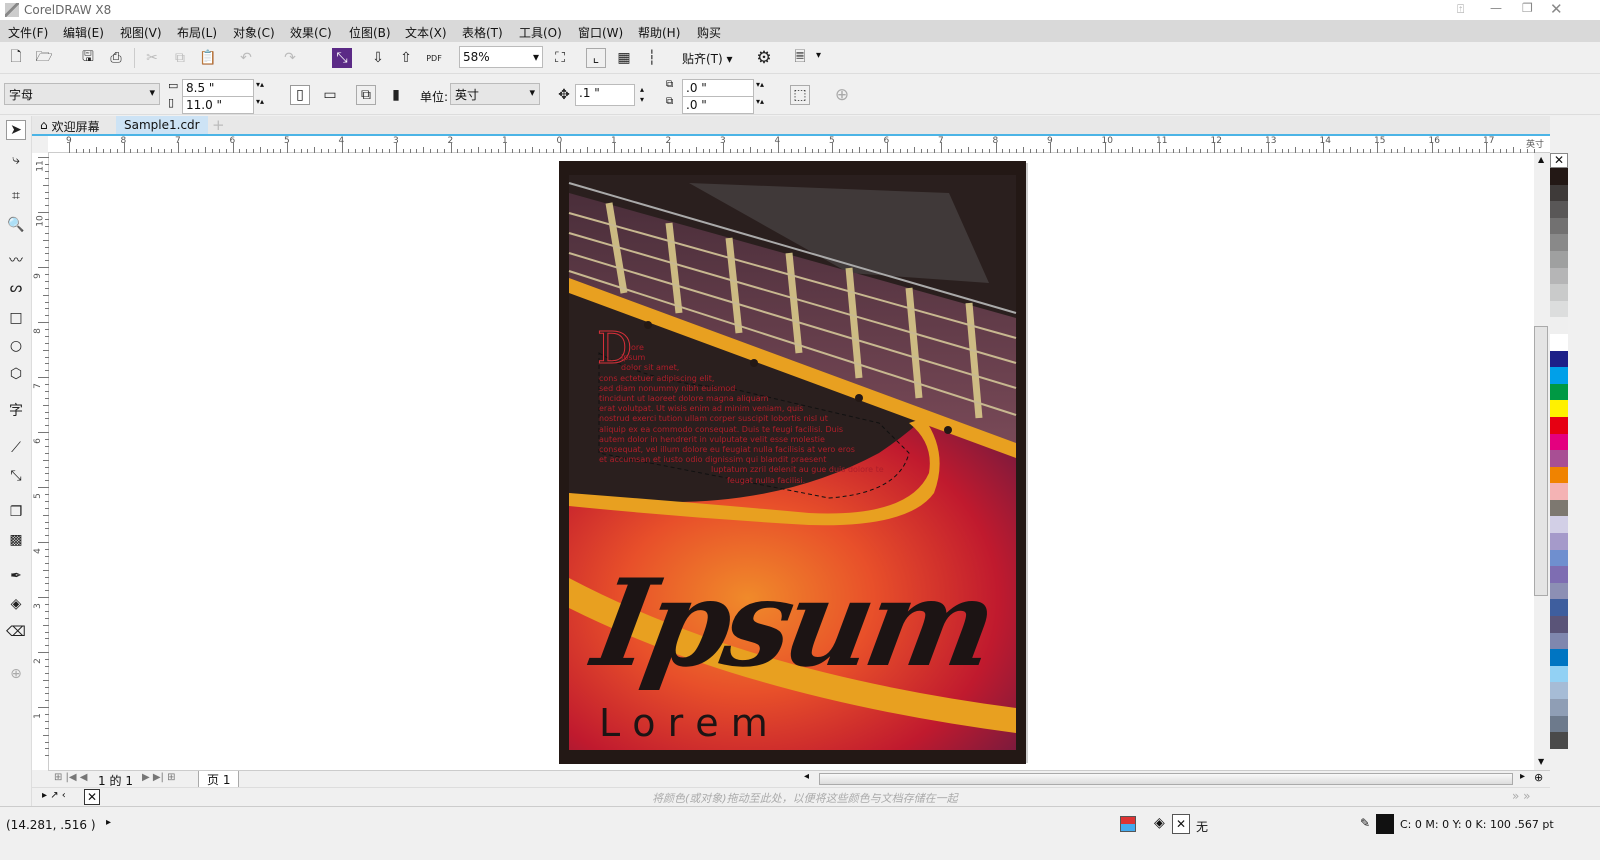 The height and width of the screenshot is (860, 1600). Describe the element at coordinates (1460, 9) in the screenshot. I see `sign-in-icon: ⍐` at that location.